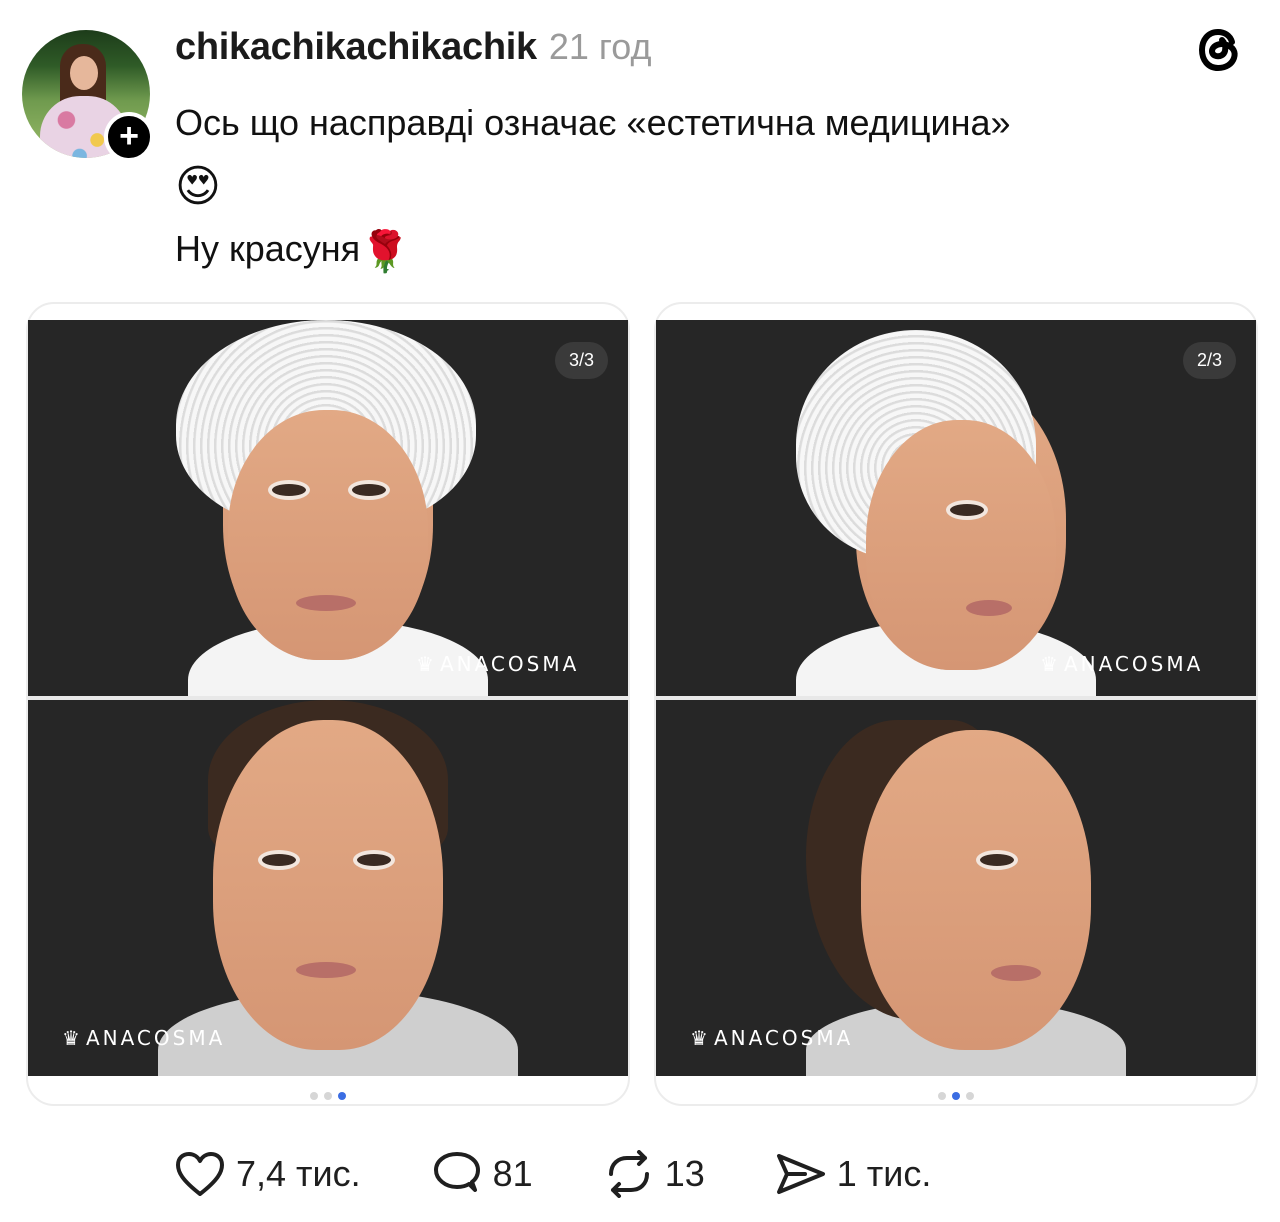  I want to click on action-bar: 7,4 тис. 81 13 1 тис., so click(587, 1174).